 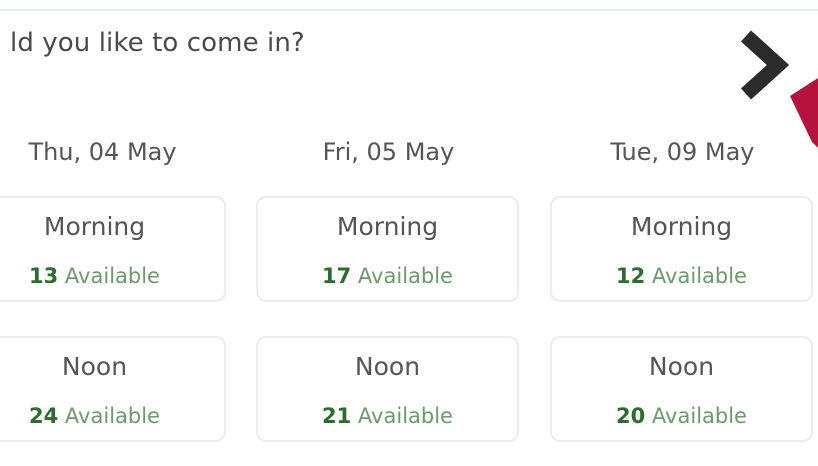 I want to click on slot-availability: 17 Available, so click(x=387, y=276).